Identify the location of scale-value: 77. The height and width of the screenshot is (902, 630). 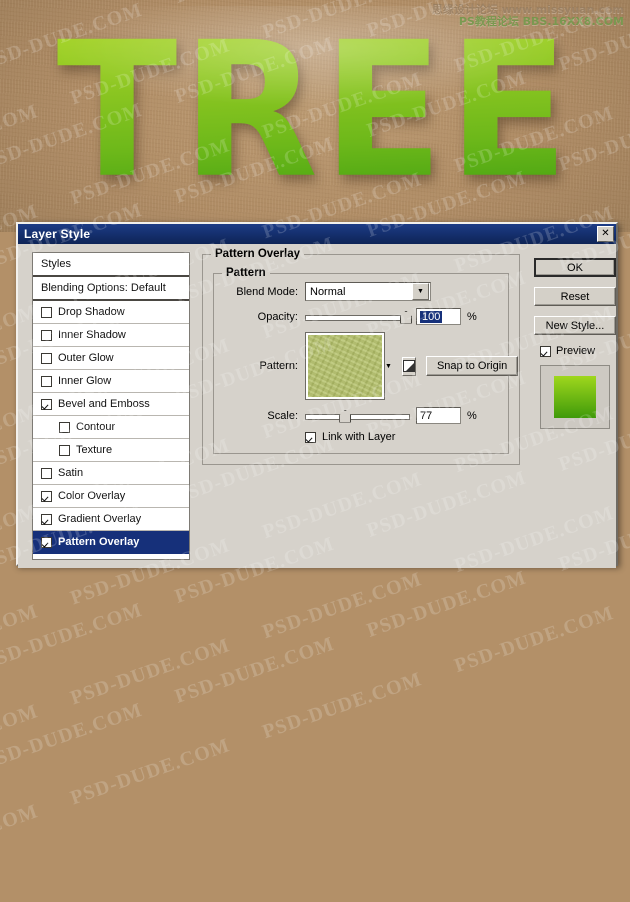
(426, 415).